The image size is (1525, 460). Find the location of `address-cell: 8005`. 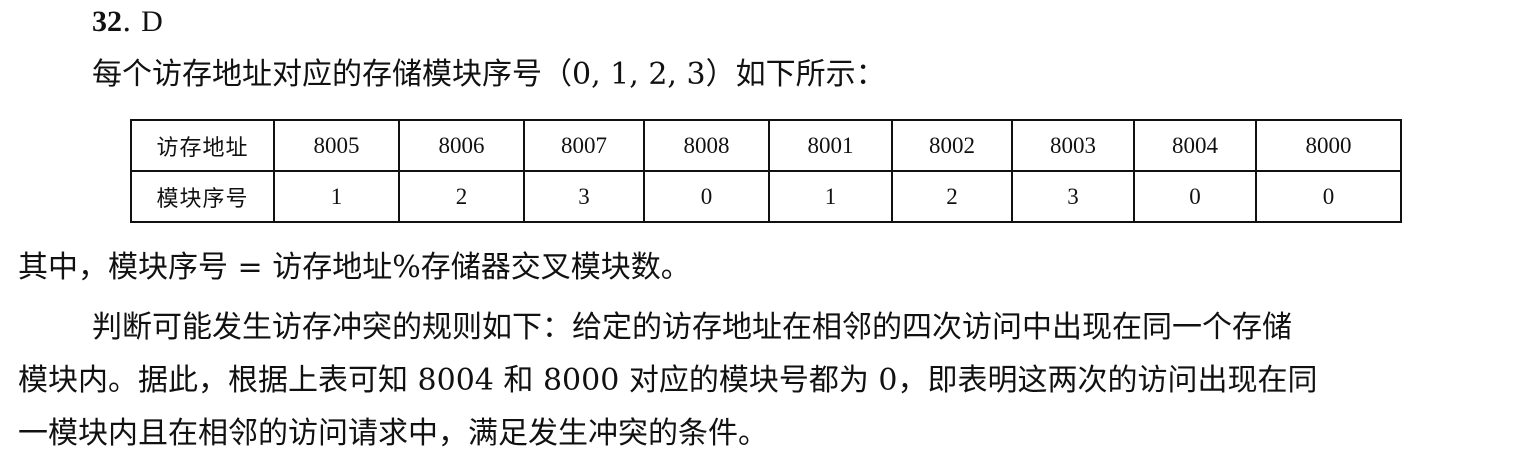

address-cell: 8005 is located at coordinates (336, 145).